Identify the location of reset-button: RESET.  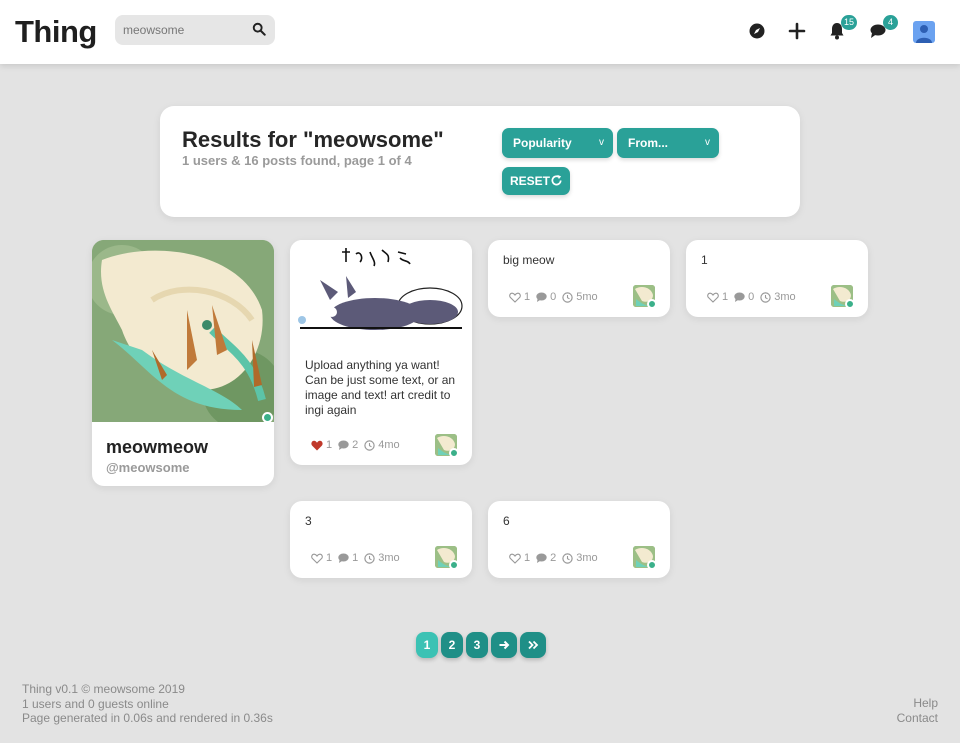
(536, 181).